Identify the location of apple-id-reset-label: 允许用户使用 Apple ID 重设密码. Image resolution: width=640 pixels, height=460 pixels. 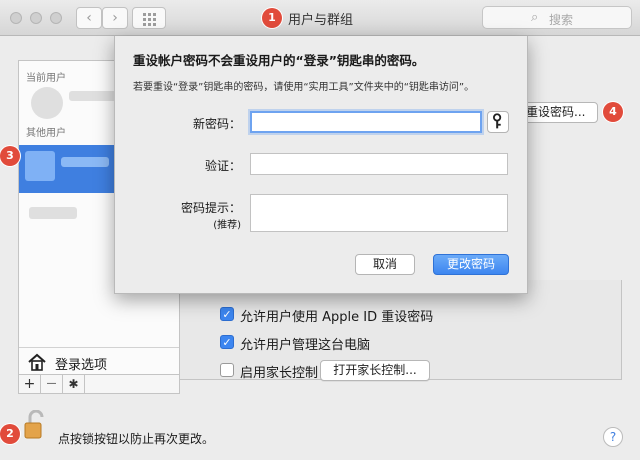
(337, 317).